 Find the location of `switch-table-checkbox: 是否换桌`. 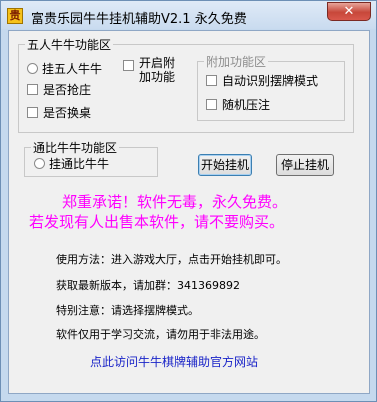

switch-table-checkbox: 是否换桌 is located at coordinates (59, 112).